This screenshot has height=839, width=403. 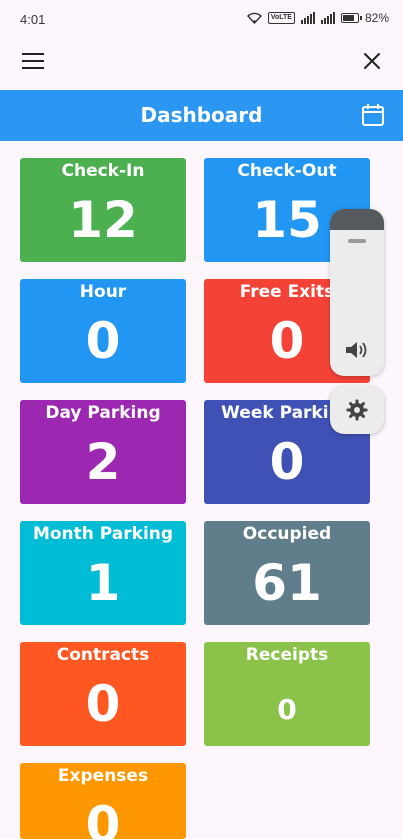 What do you see at coordinates (254, 18) in the screenshot?
I see `wifi-icon` at bounding box center [254, 18].